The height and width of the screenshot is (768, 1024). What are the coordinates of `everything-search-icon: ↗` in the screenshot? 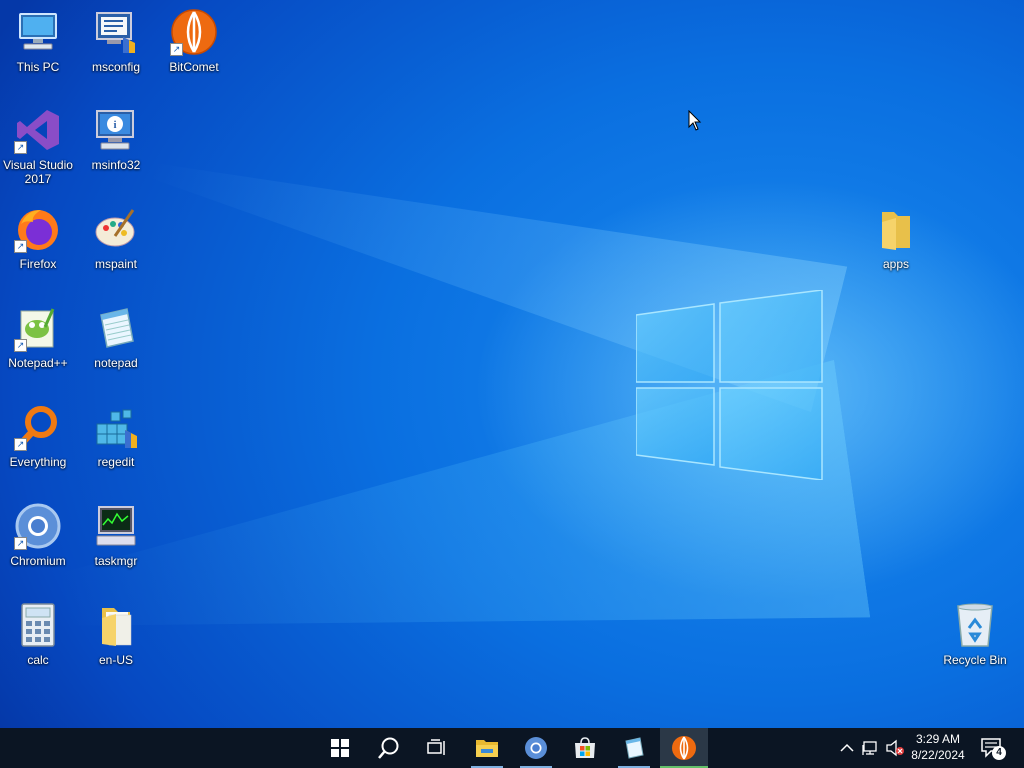 It's located at (38, 427).